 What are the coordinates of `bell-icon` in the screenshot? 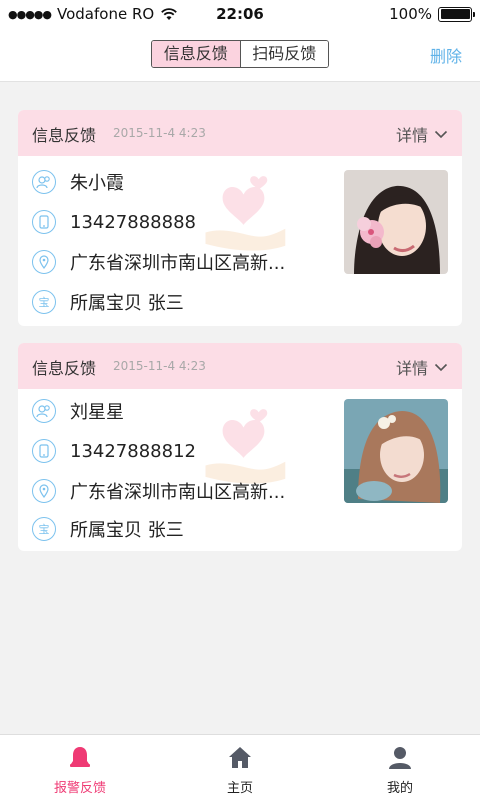 It's located at (80, 757).